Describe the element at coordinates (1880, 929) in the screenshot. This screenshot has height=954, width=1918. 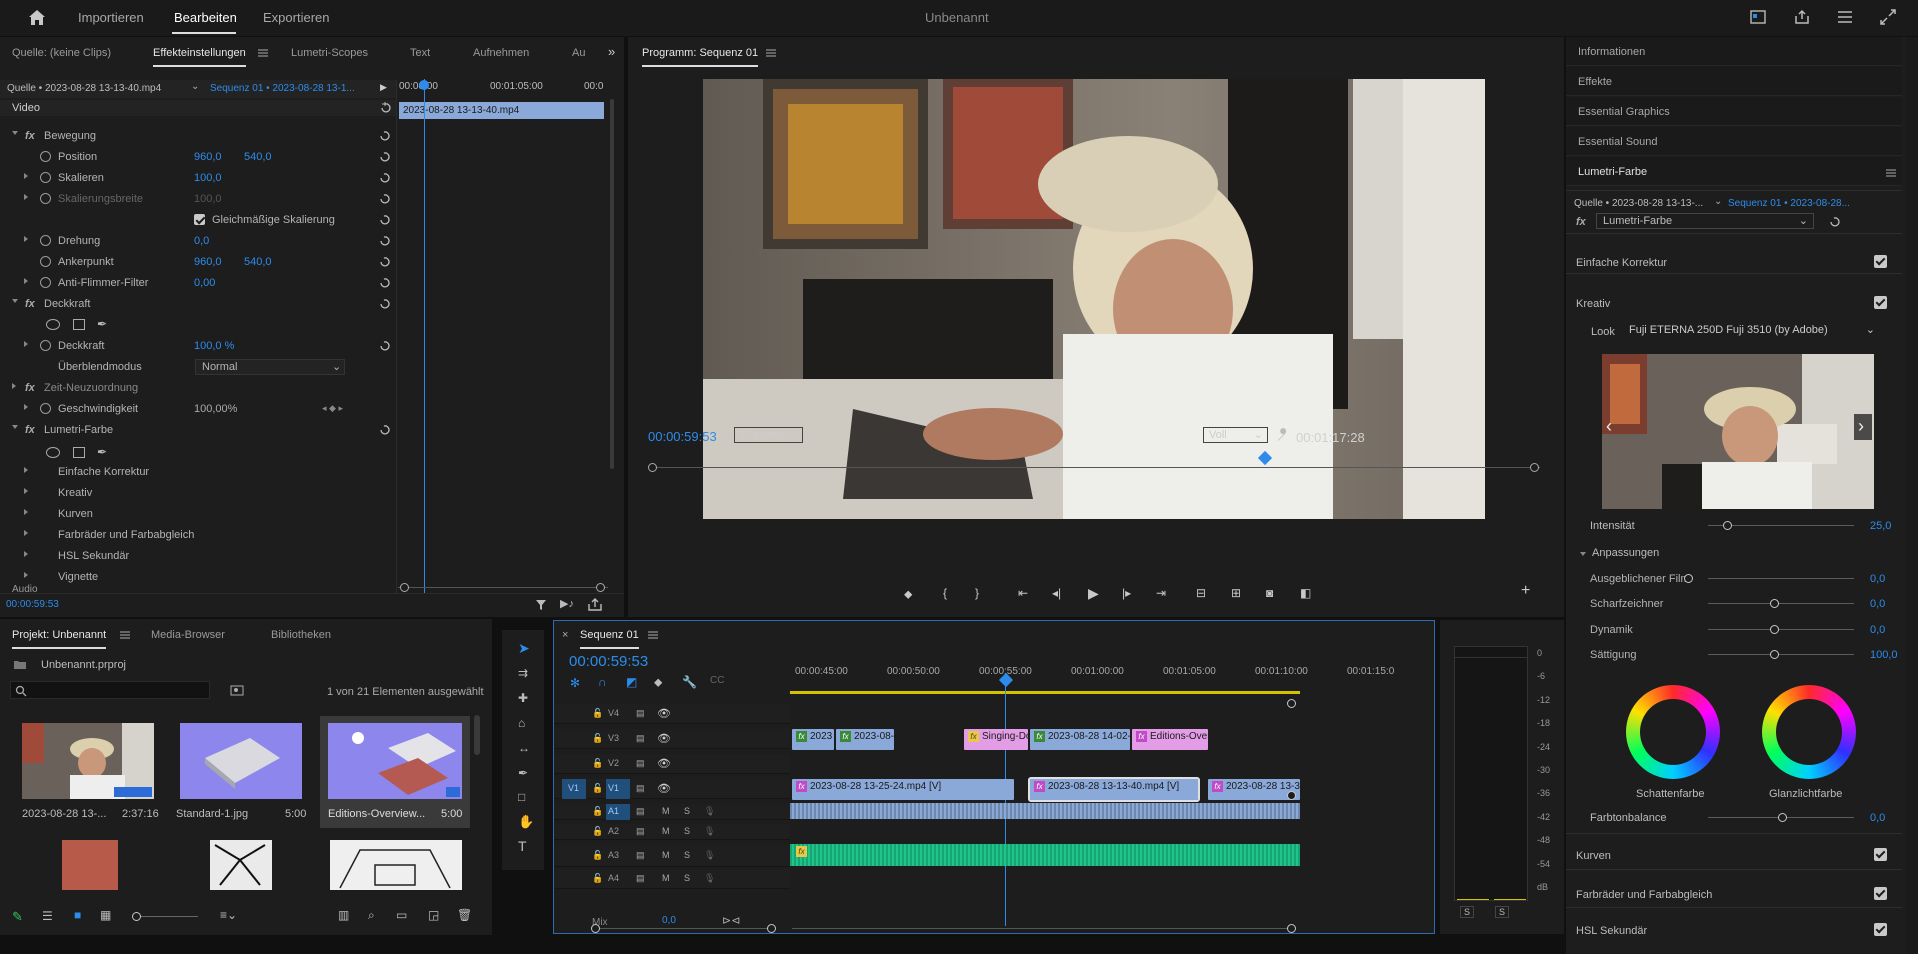
I see `hsl-checkbox` at that location.